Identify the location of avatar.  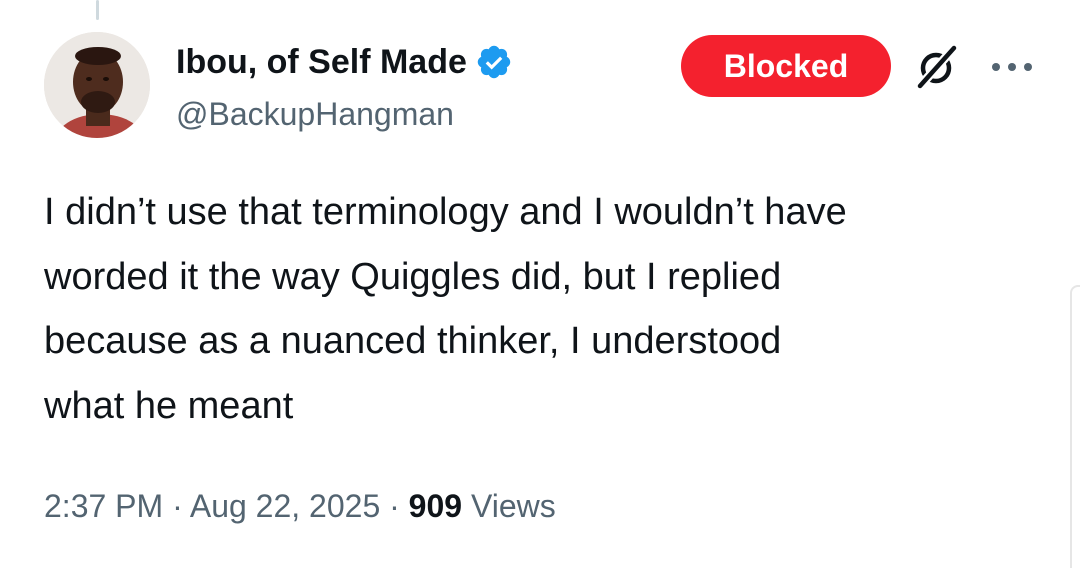
(97, 85).